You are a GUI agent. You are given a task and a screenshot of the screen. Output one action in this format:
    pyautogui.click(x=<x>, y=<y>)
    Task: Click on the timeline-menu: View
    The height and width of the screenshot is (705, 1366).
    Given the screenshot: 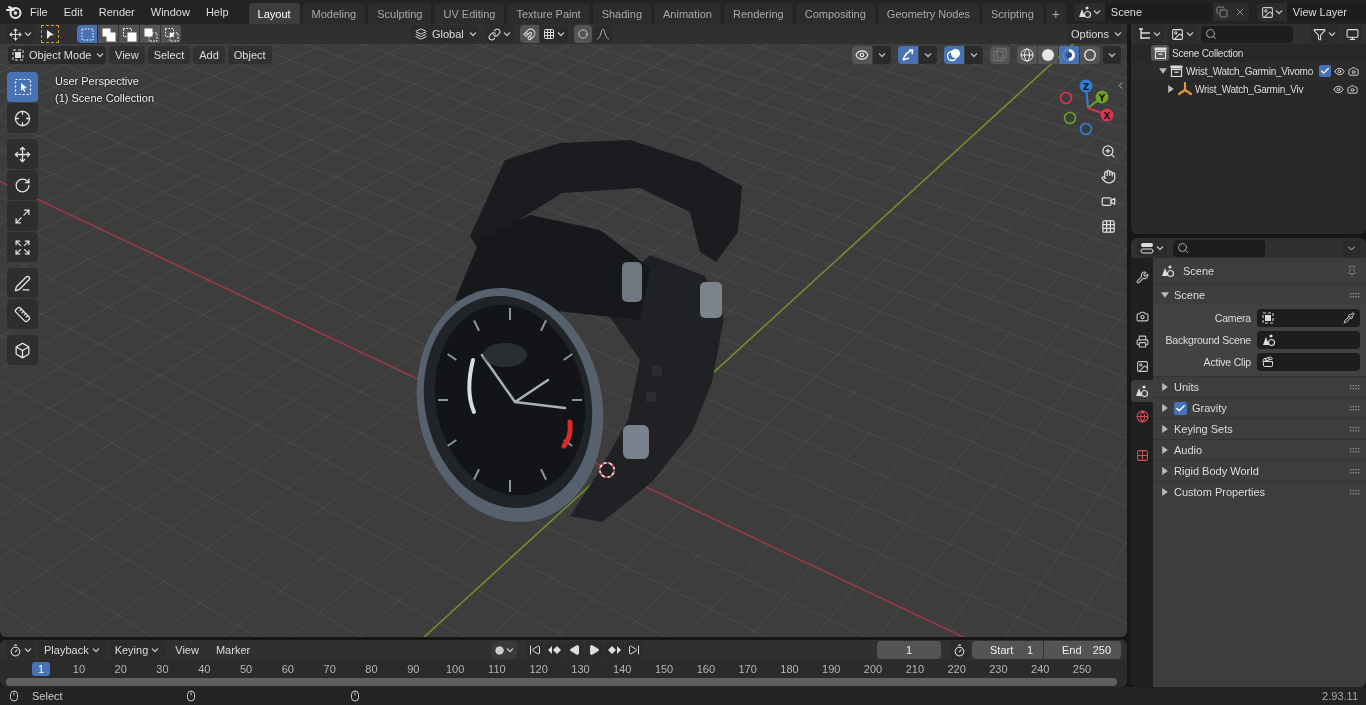 What is the action you would take?
    pyautogui.click(x=187, y=650)
    